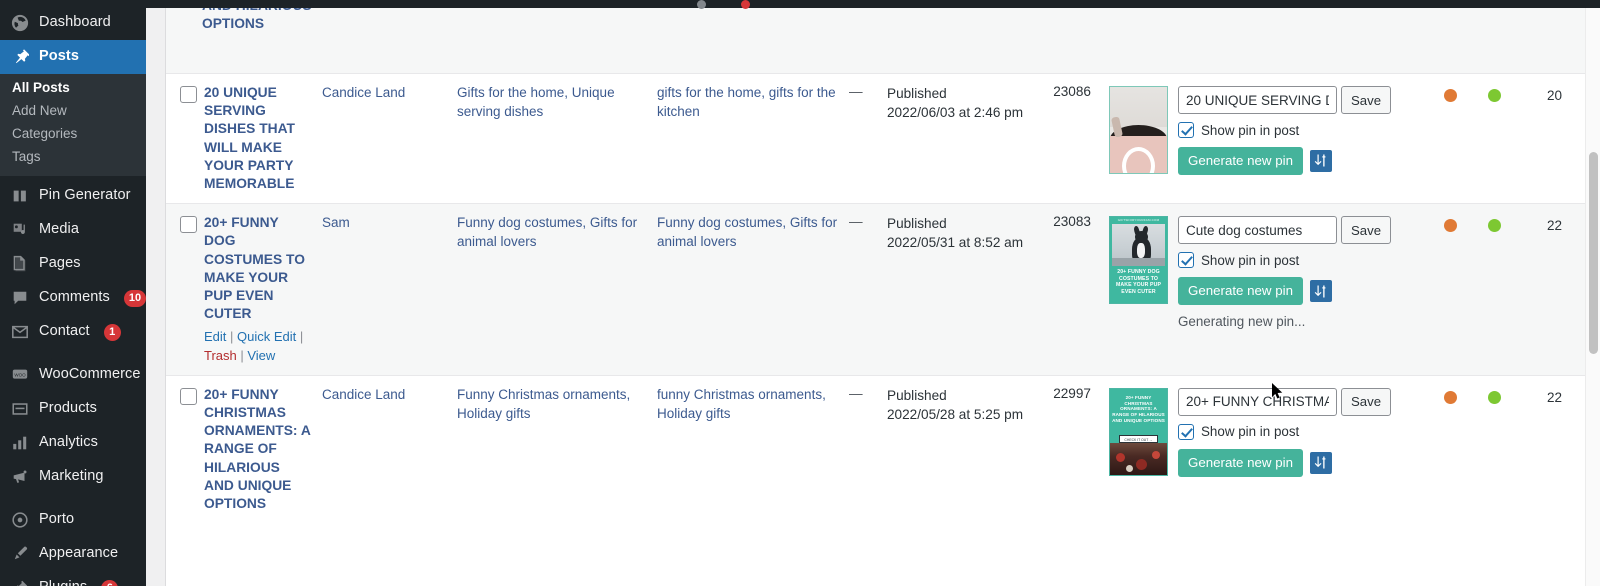  What do you see at coordinates (962, 449) in the screenshot?
I see `row-date-cell: Published 2022/05/28 at 5:25 pm` at bounding box center [962, 449].